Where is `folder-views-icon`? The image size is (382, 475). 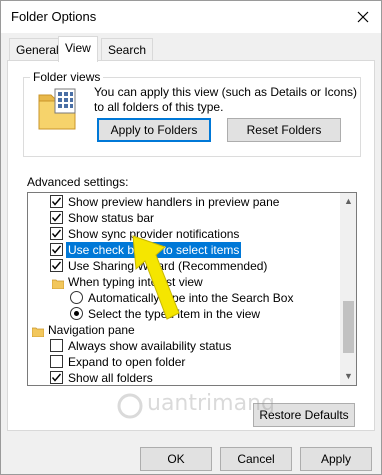
folder-views-icon is located at coordinates (58, 109).